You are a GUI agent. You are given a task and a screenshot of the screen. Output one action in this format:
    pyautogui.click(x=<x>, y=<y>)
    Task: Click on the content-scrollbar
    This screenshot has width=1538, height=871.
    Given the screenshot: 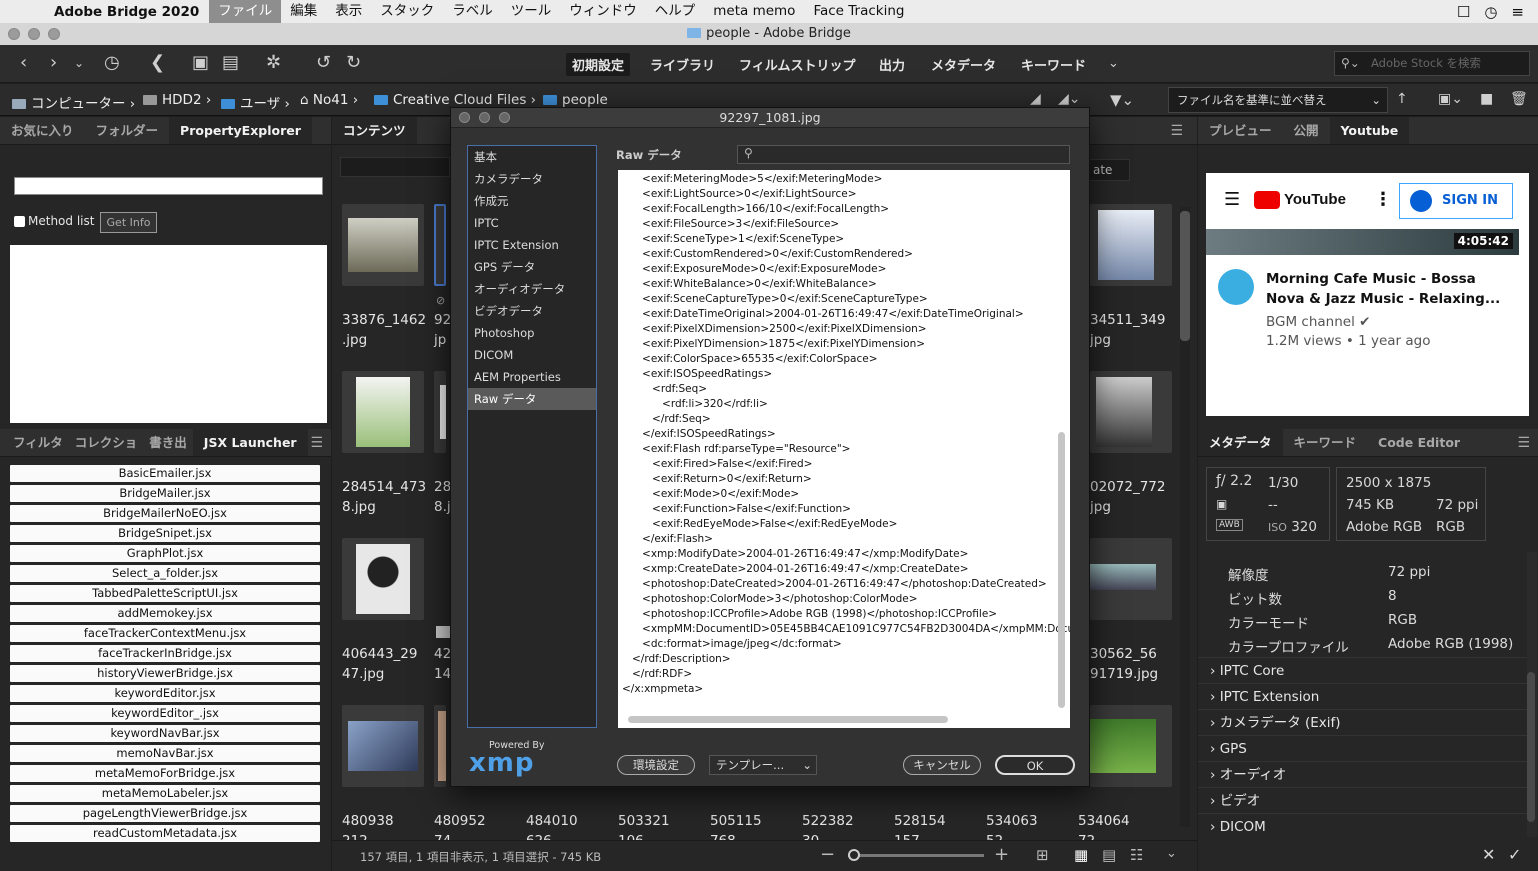 What is the action you would take?
    pyautogui.click(x=1185, y=517)
    